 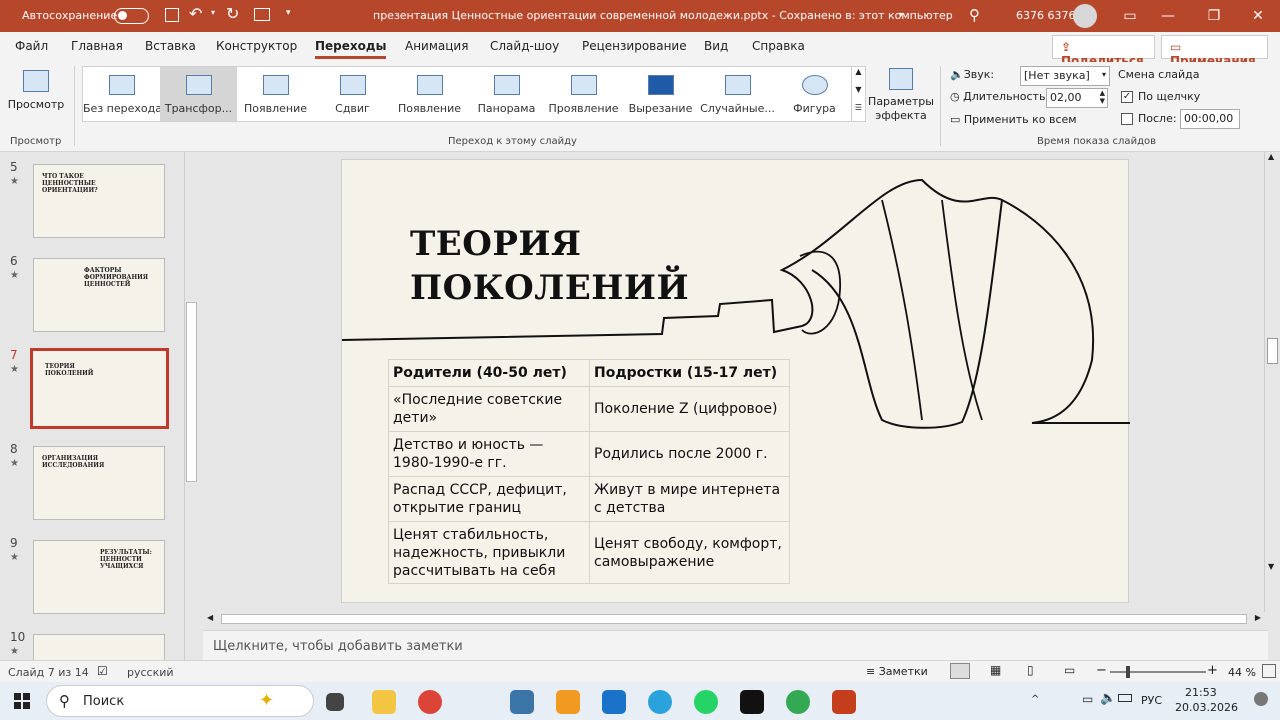 I want to click on input-language: РУС, so click(x=1151, y=700).